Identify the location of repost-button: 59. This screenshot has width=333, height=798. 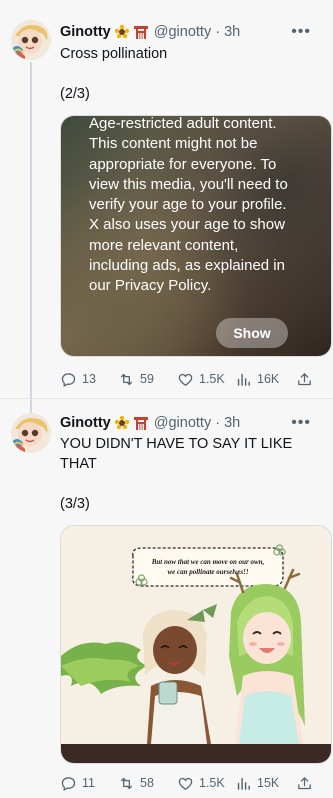
(136, 379).